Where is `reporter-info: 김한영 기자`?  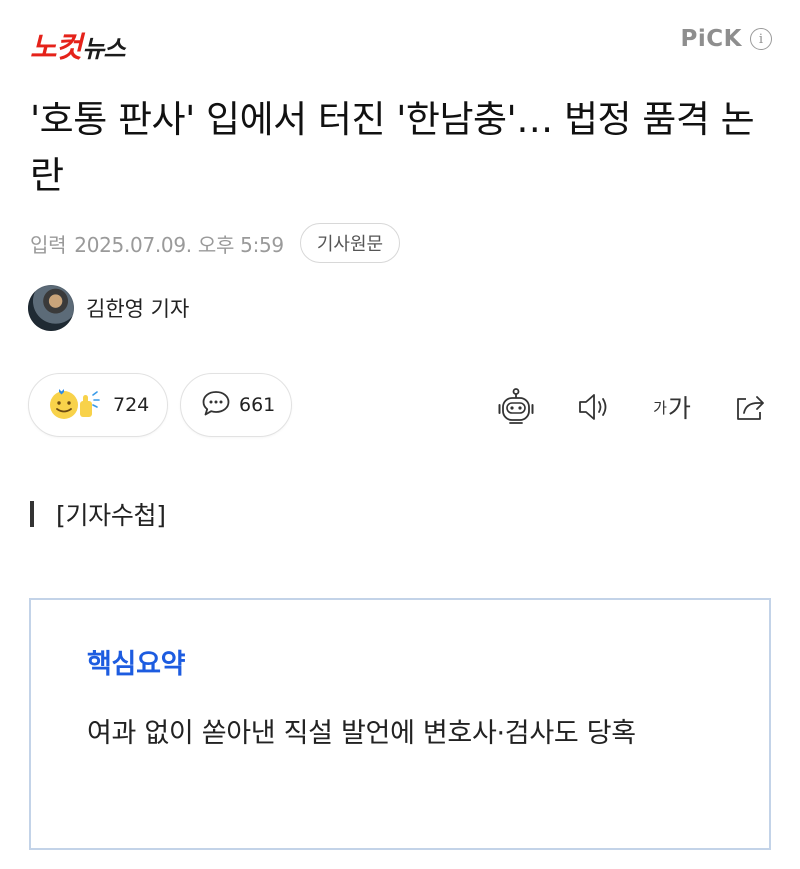
reporter-info: 김한영 기자 is located at coordinates (108, 308).